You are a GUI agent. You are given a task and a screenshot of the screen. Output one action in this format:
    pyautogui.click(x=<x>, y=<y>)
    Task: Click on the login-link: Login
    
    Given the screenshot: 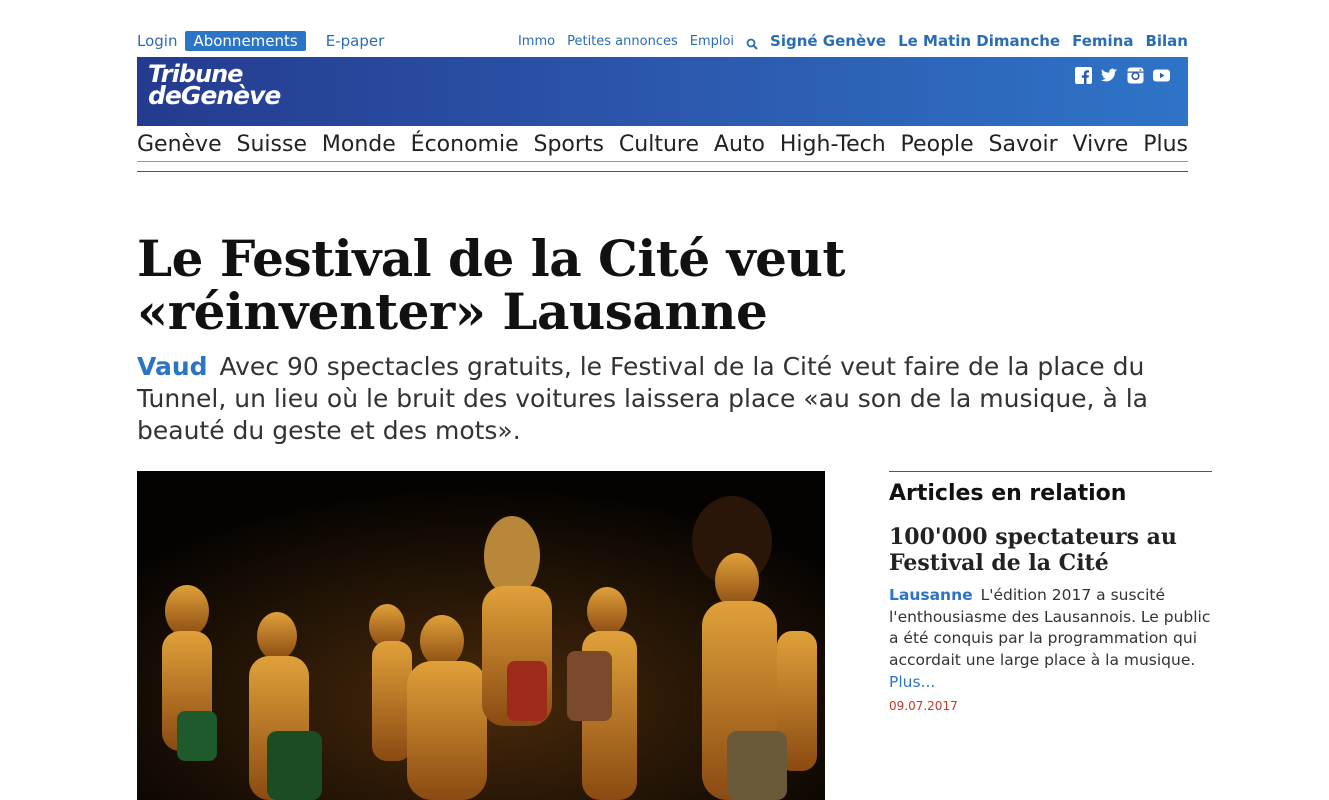 What is the action you would take?
    pyautogui.click(x=157, y=41)
    